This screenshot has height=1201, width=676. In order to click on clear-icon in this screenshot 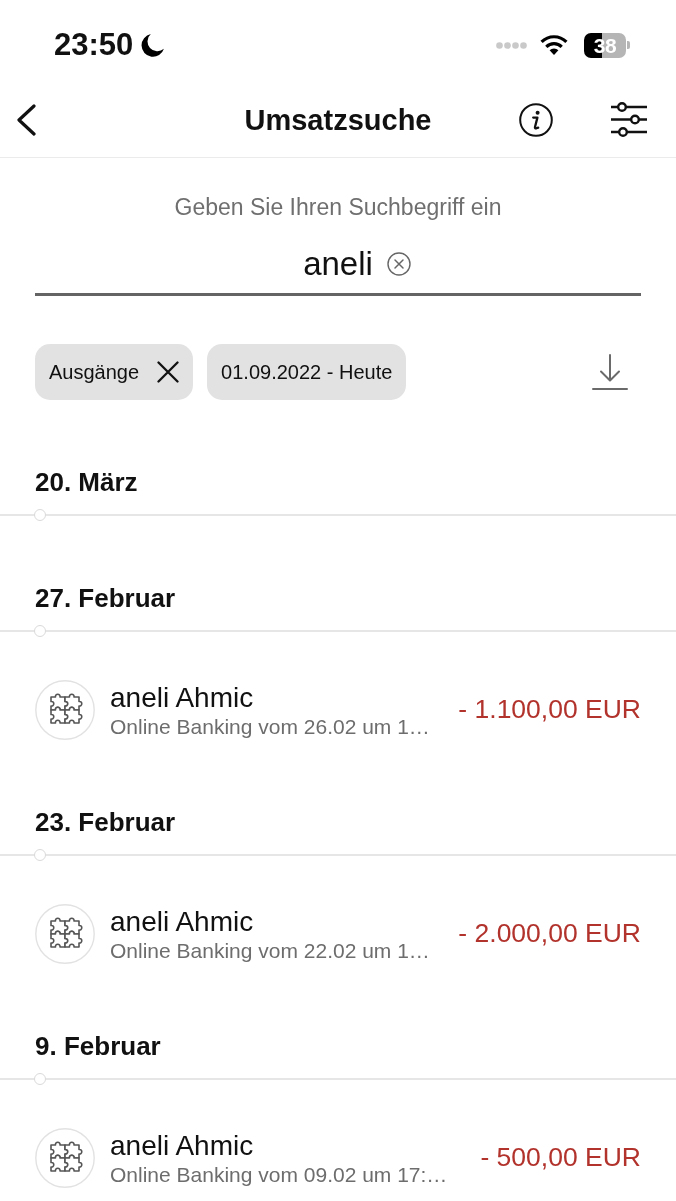, I will do `click(399, 264)`.